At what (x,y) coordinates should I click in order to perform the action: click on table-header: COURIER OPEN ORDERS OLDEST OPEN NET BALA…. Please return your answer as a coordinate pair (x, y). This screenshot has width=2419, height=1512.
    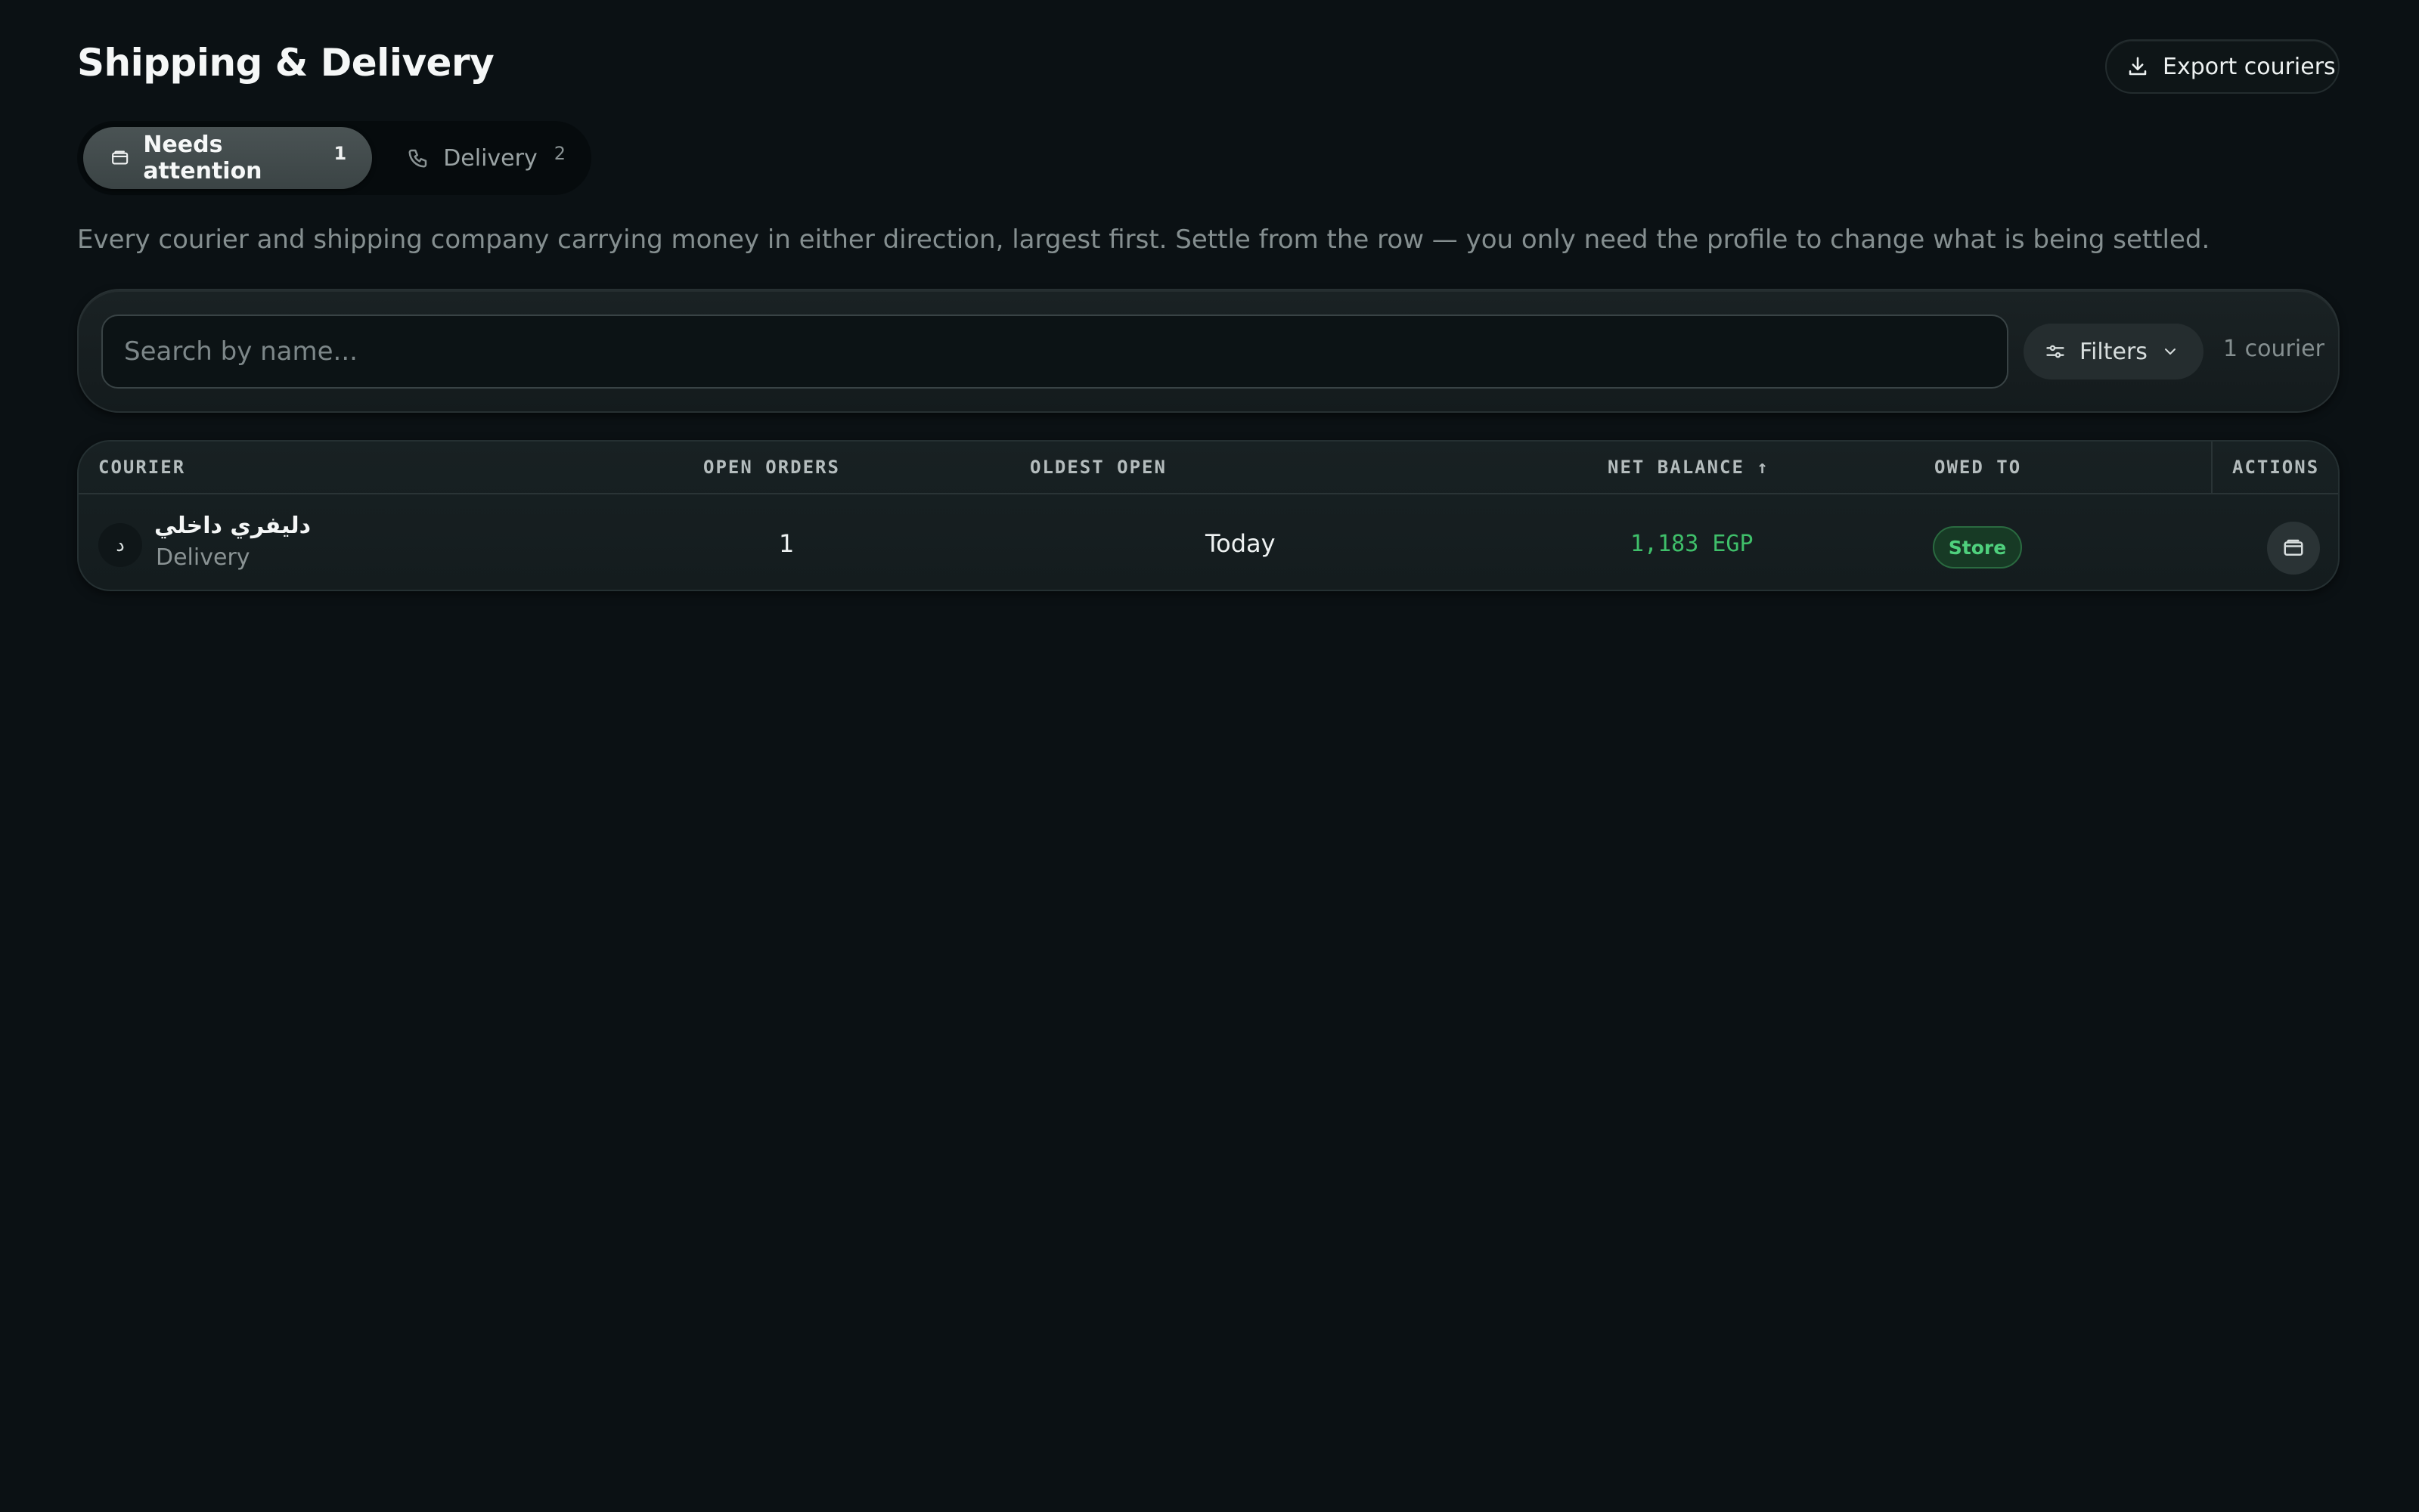
    Looking at the image, I should click on (1208, 468).